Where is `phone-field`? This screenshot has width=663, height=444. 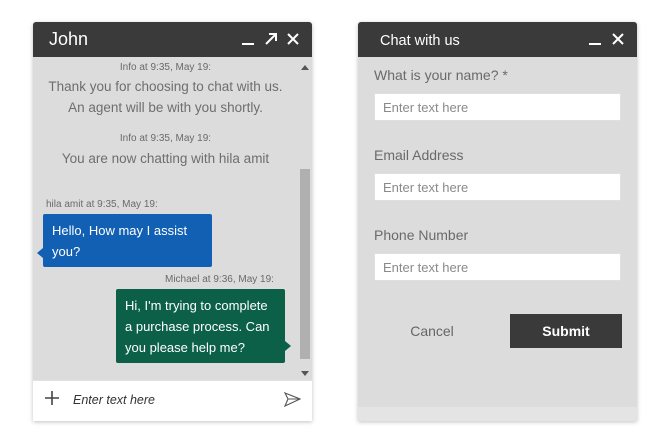
phone-field is located at coordinates (497, 267).